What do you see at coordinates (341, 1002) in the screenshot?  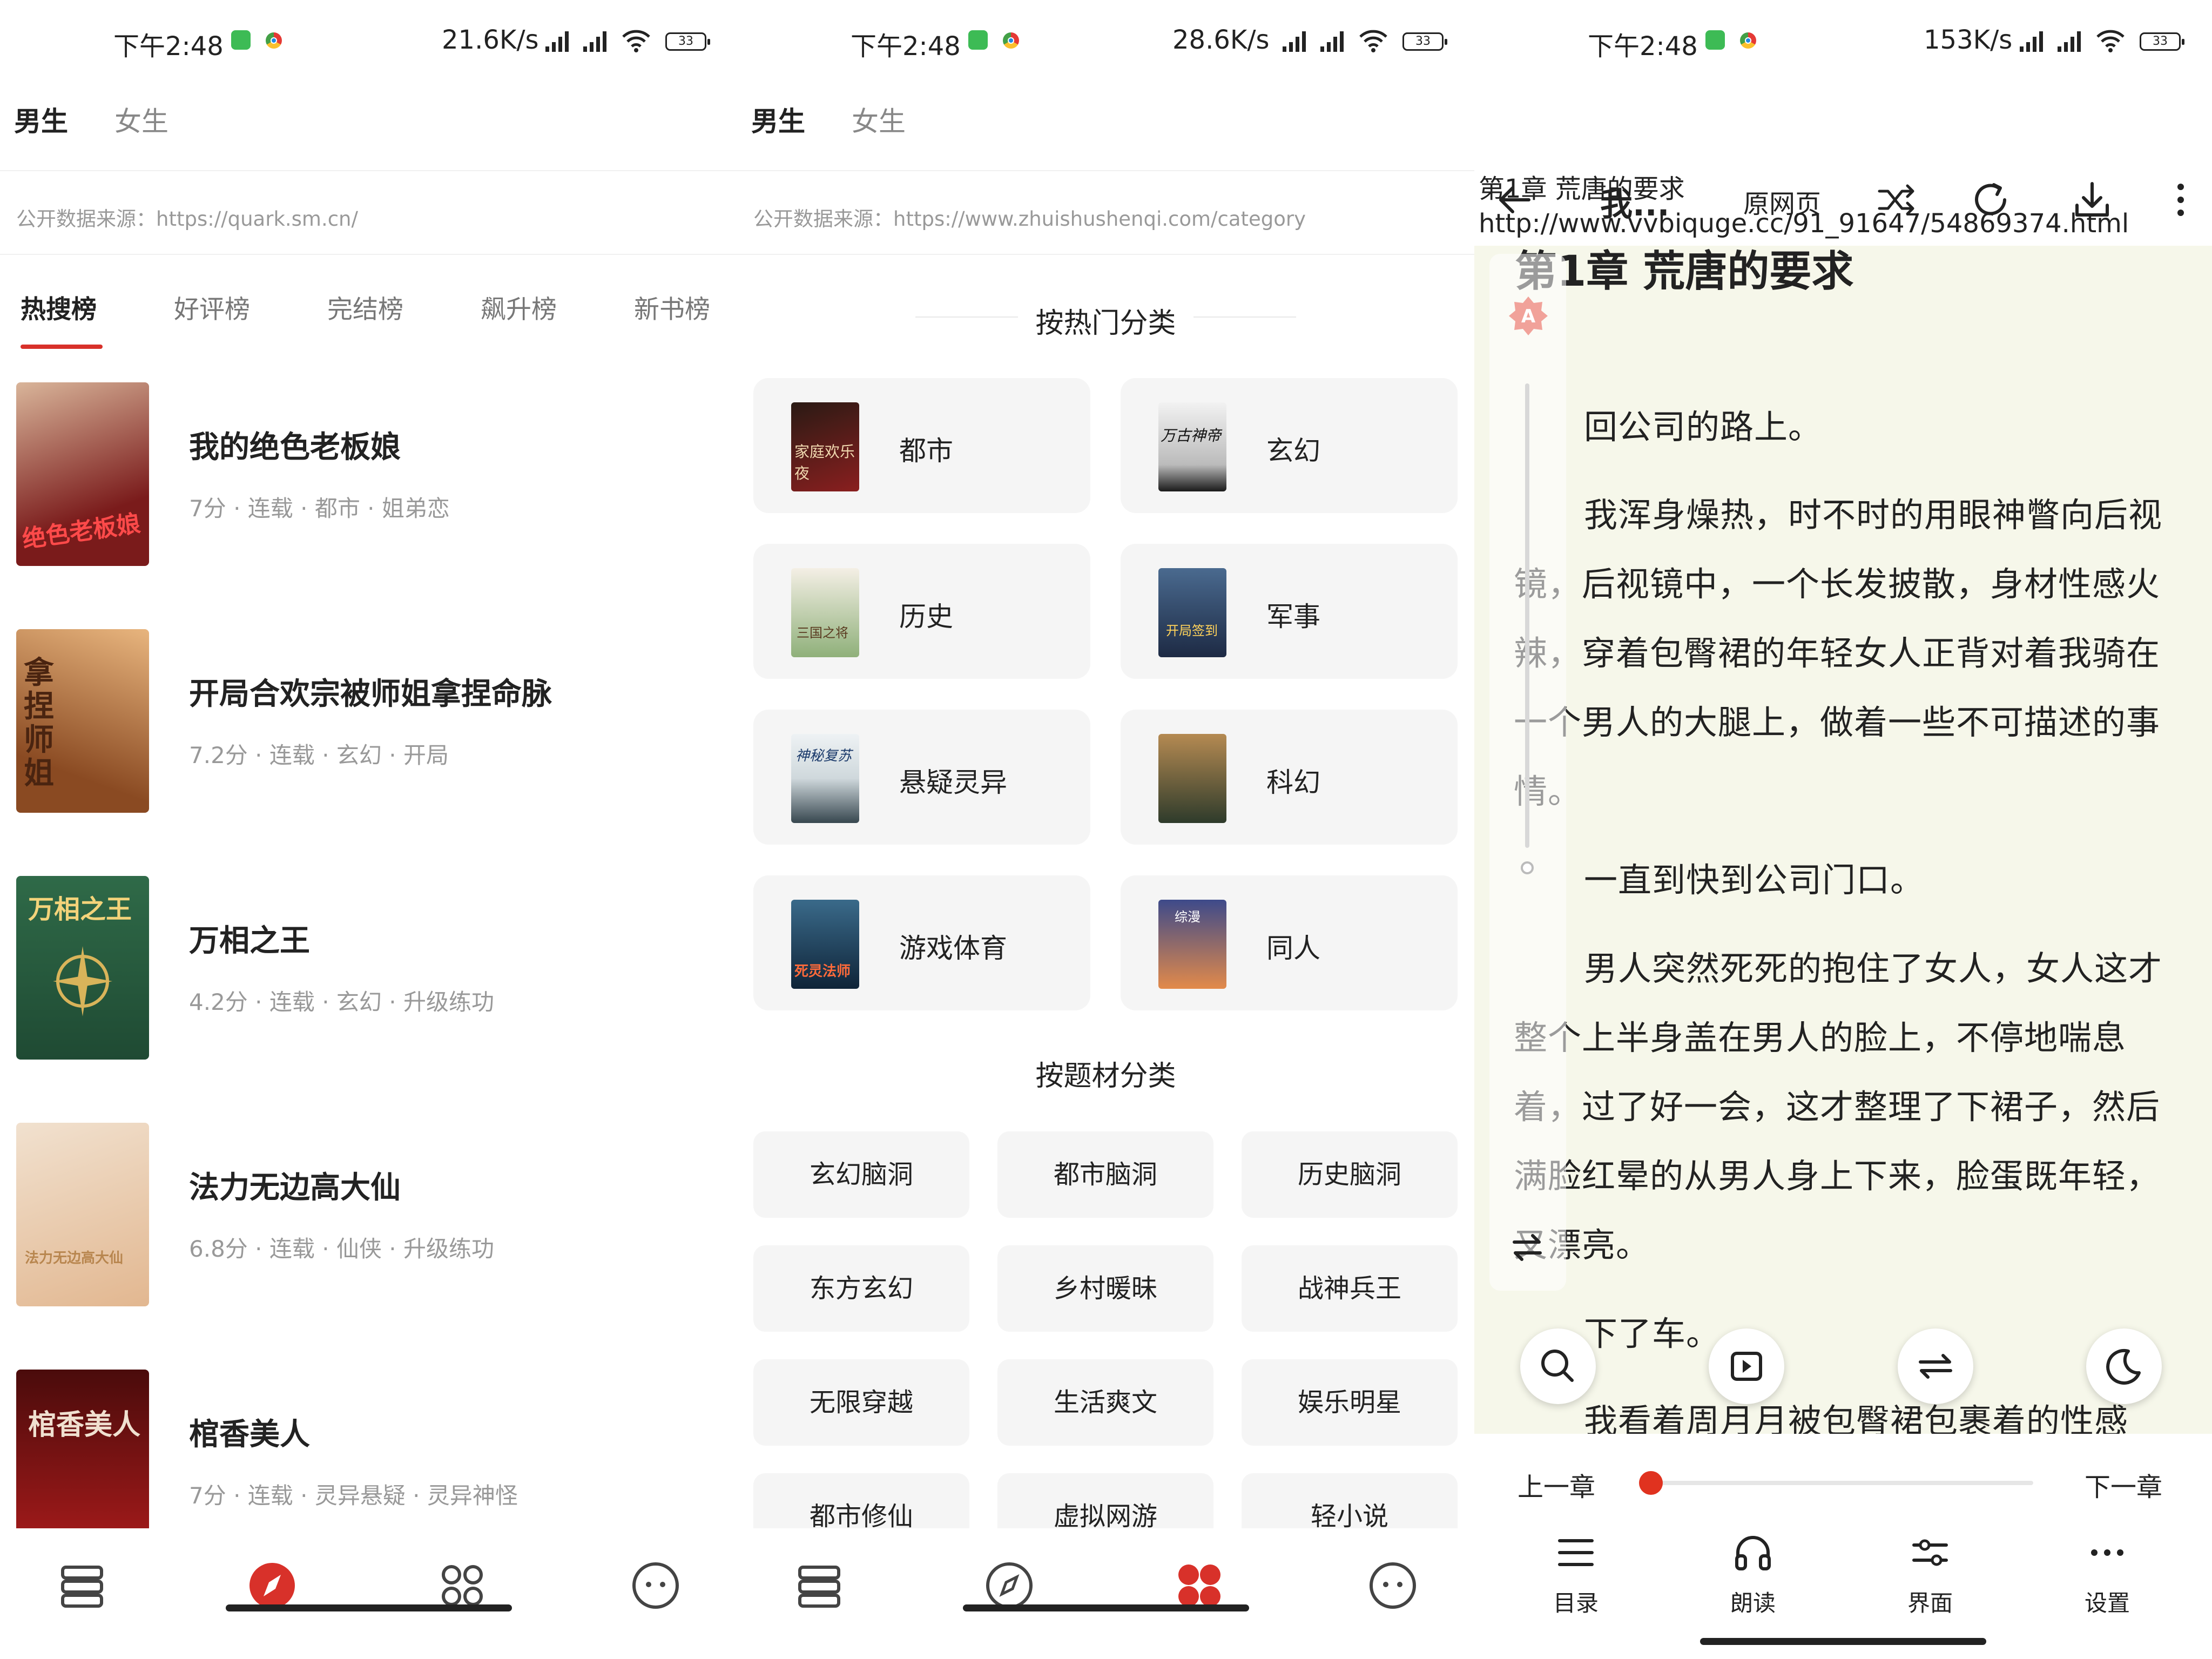 I see `book-meta: 4.2分 · 连载 · 玄幻 · 升级练功` at bounding box center [341, 1002].